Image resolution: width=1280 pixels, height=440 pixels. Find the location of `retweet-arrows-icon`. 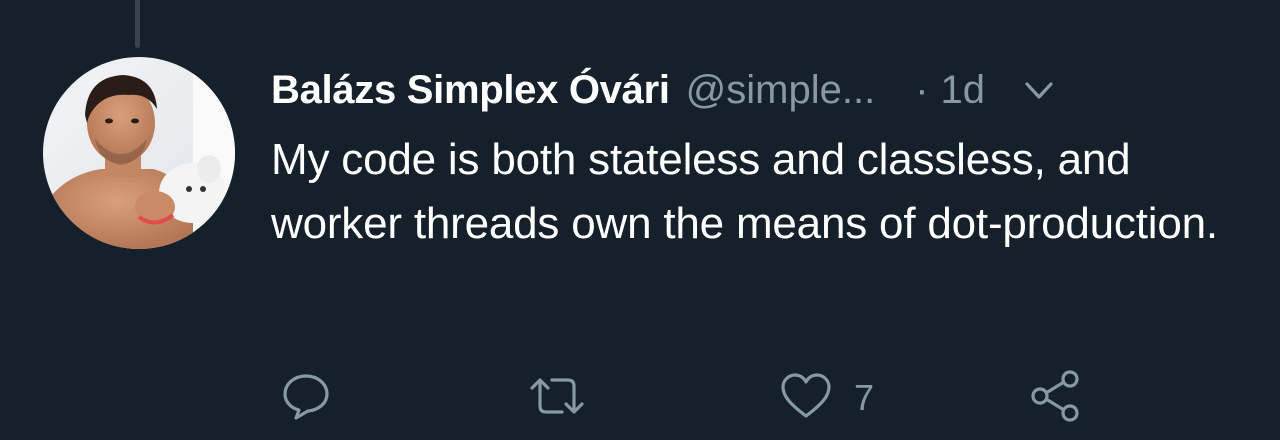

retweet-arrows-icon is located at coordinates (557, 398).